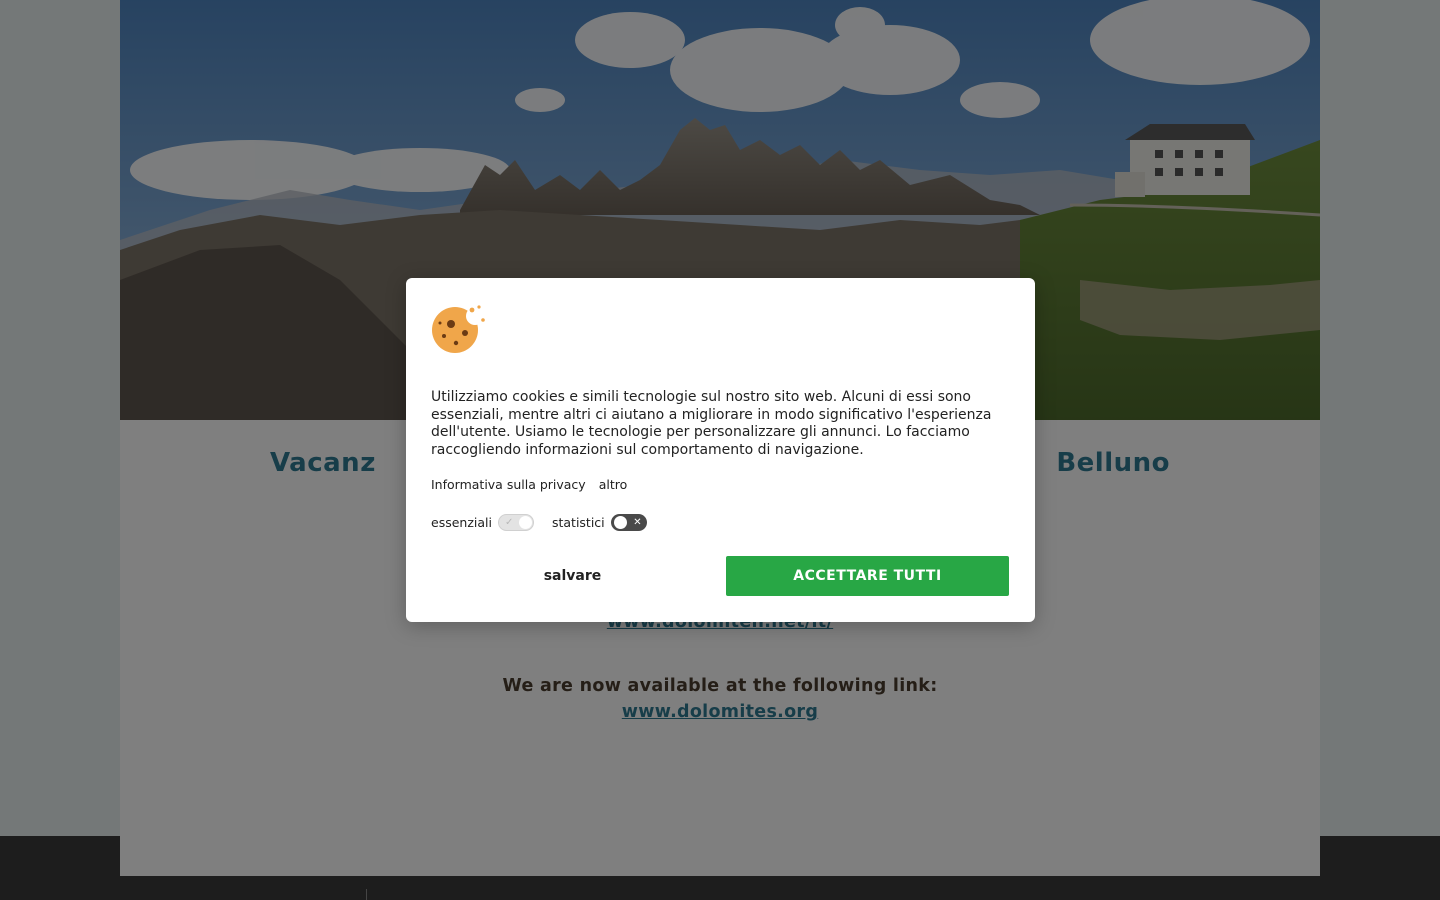 Image resolution: width=1440 pixels, height=900 pixels. What do you see at coordinates (548, 522) in the screenshot?
I see `cookie-toggles: essenziali ✓ statistici ✕` at bounding box center [548, 522].